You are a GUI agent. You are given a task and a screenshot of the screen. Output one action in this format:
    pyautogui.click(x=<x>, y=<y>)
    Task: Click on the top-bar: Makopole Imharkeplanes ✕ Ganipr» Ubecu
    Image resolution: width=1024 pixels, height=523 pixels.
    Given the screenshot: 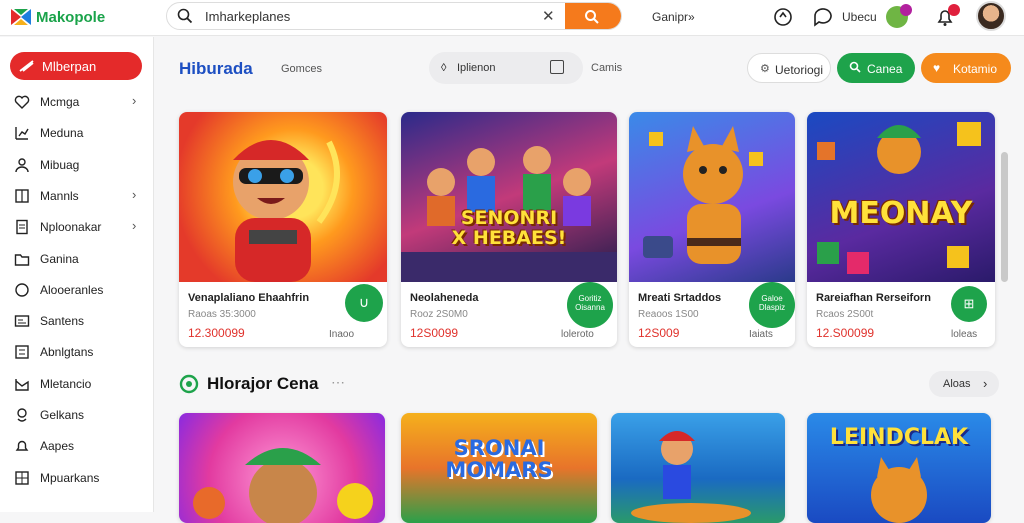 What is the action you would take?
    pyautogui.click(x=512, y=18)
    